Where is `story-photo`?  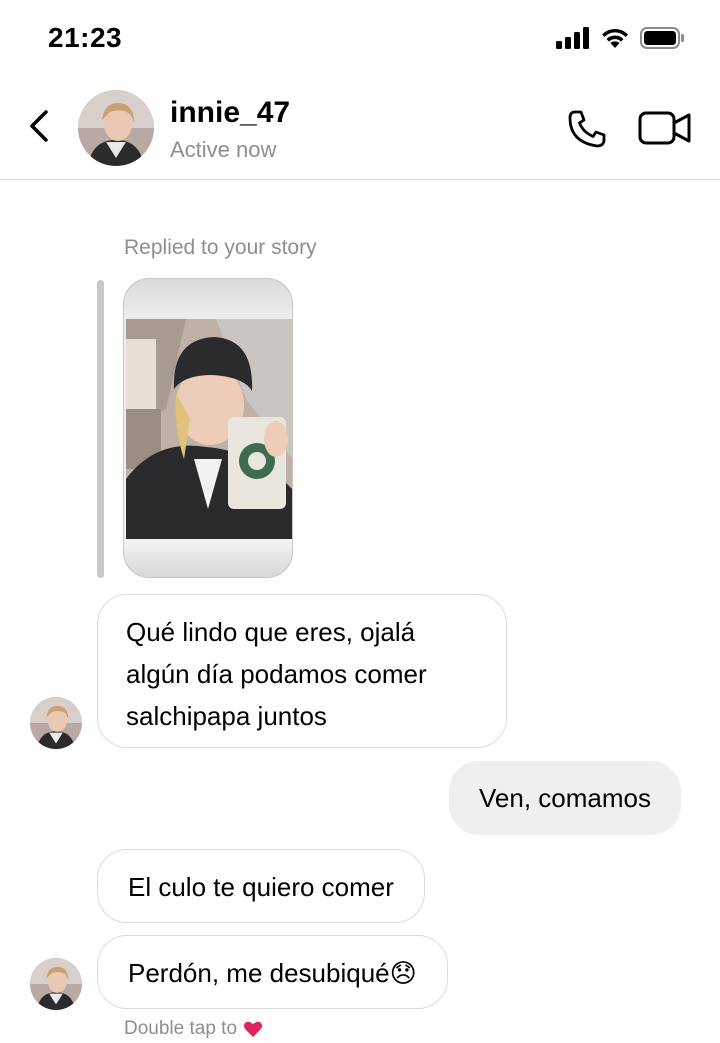 story-photo is located at coordinates (209, 429).